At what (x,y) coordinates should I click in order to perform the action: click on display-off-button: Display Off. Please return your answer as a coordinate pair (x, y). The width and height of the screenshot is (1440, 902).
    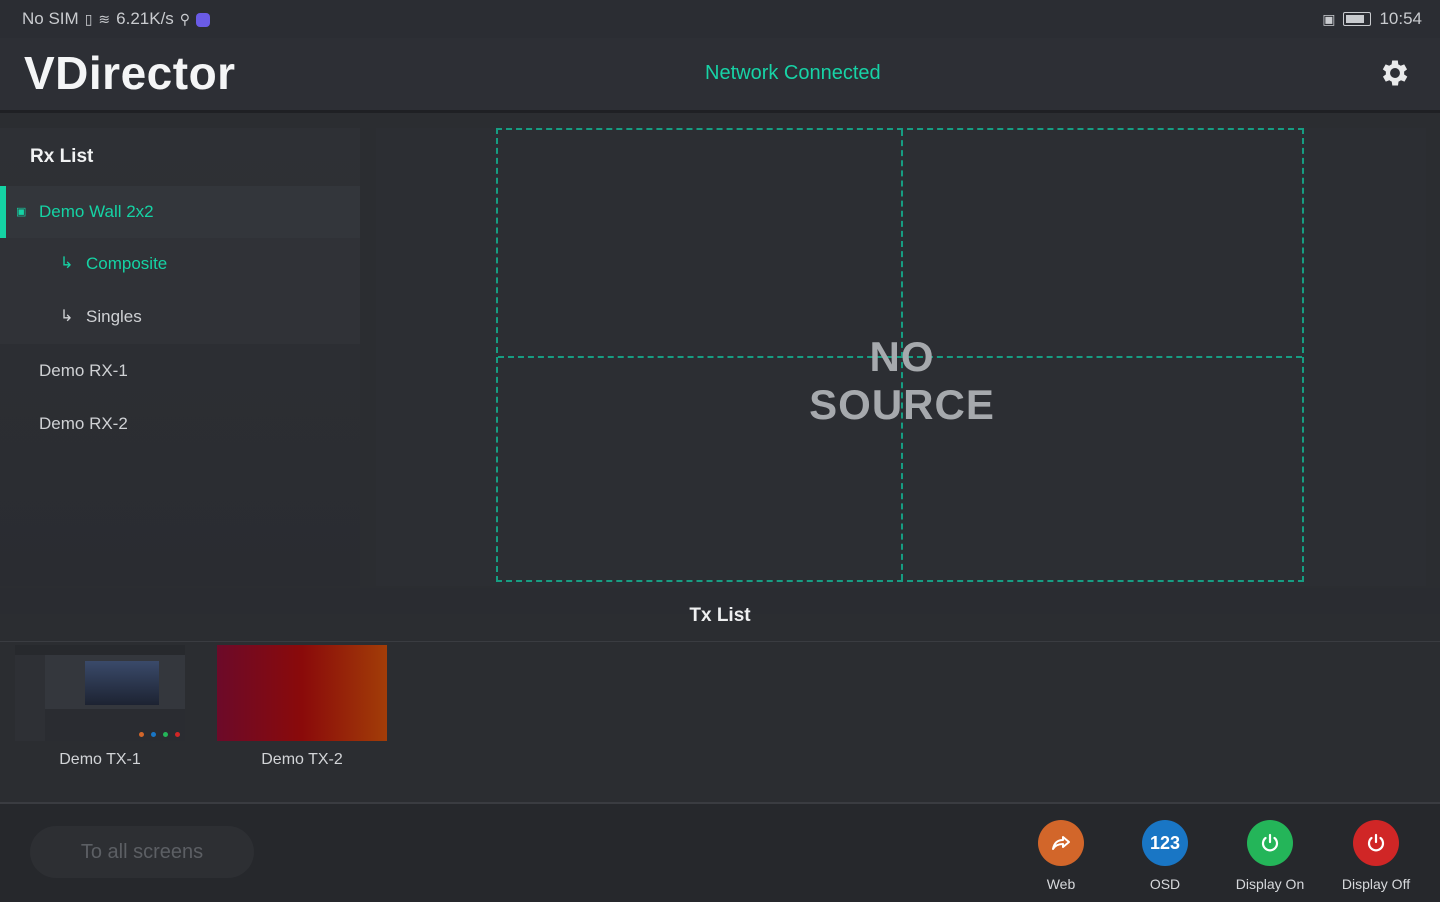
    Looking at the image, I should click on (1376, 856).